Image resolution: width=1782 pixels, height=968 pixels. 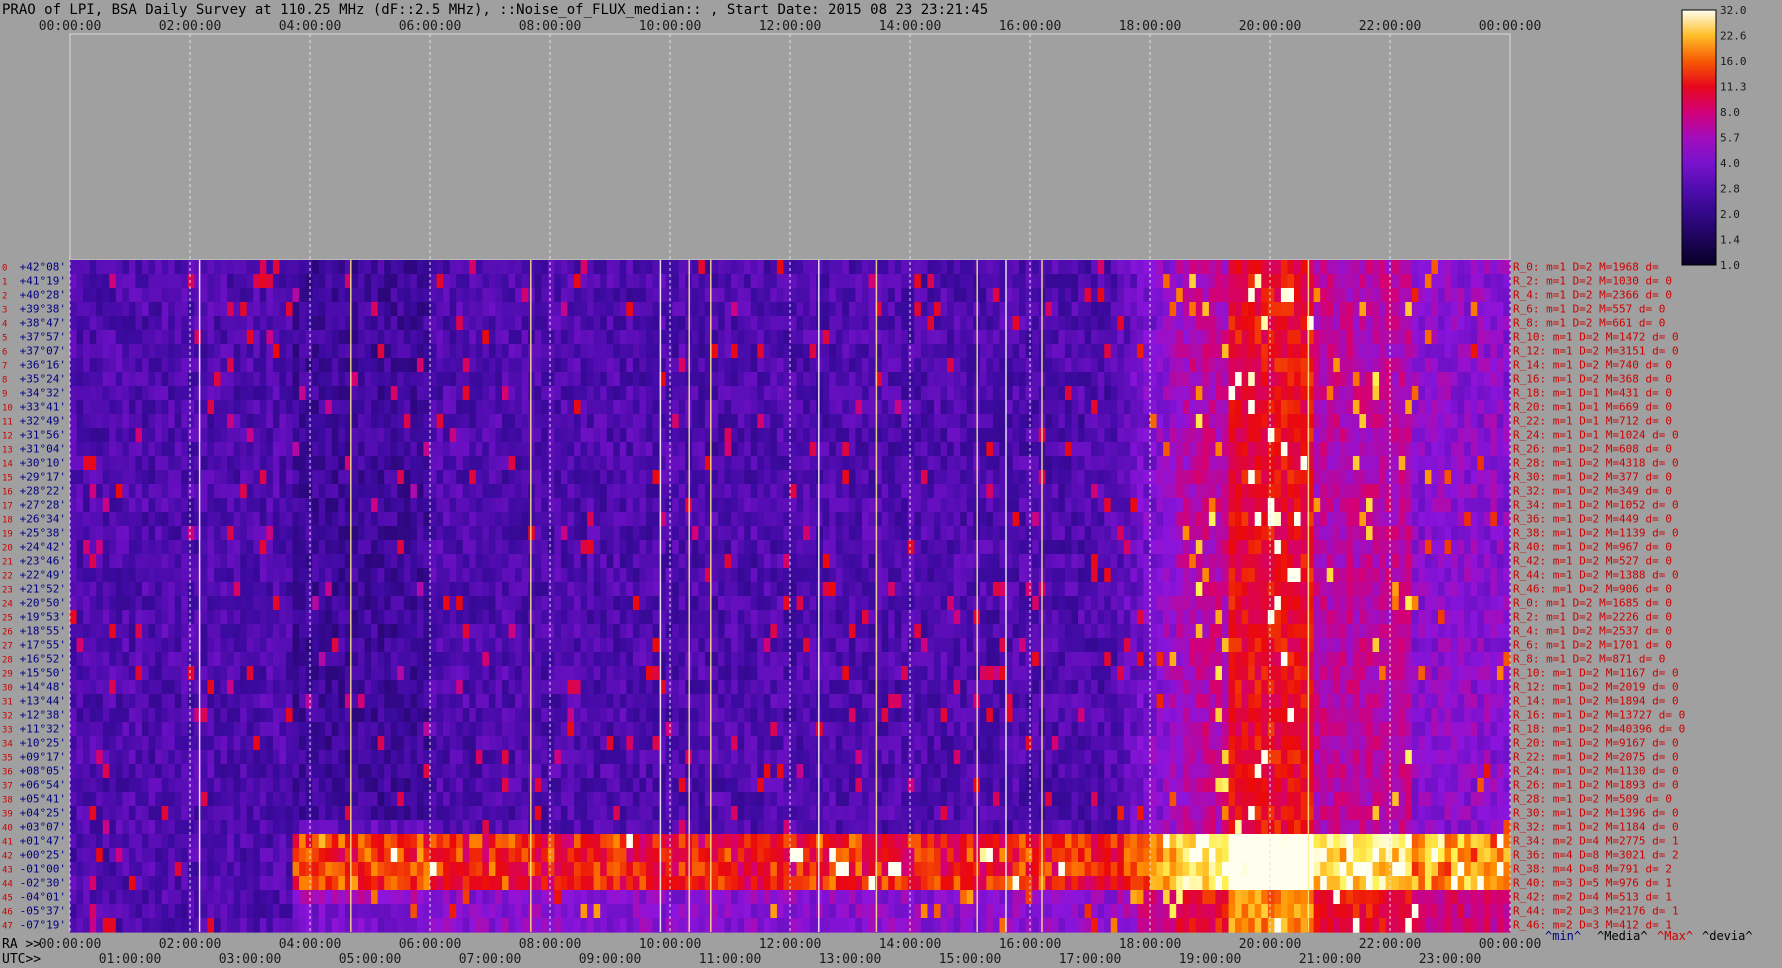 What do you see at coordinates (43, 491) in the screenshot?
I see `dec-label: +28°22'` at bounding box center [43, 491].